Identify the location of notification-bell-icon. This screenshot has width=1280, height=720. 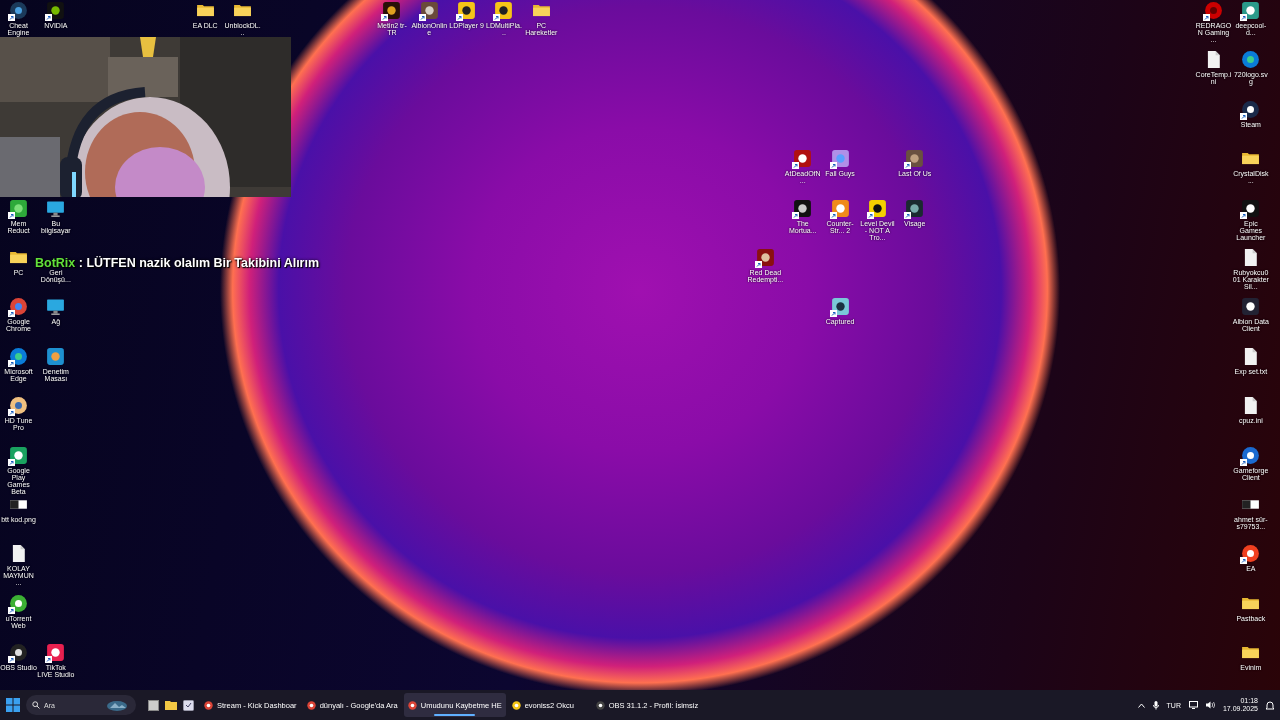
(1270, 705).